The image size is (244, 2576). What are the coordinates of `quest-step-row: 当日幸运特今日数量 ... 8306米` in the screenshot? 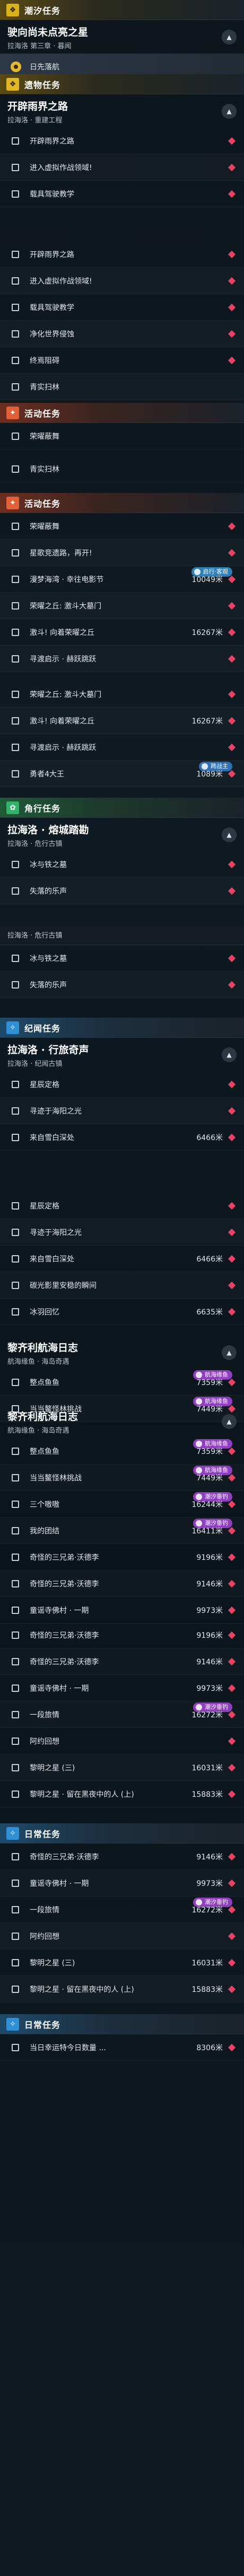 It's located at (122, 2047).